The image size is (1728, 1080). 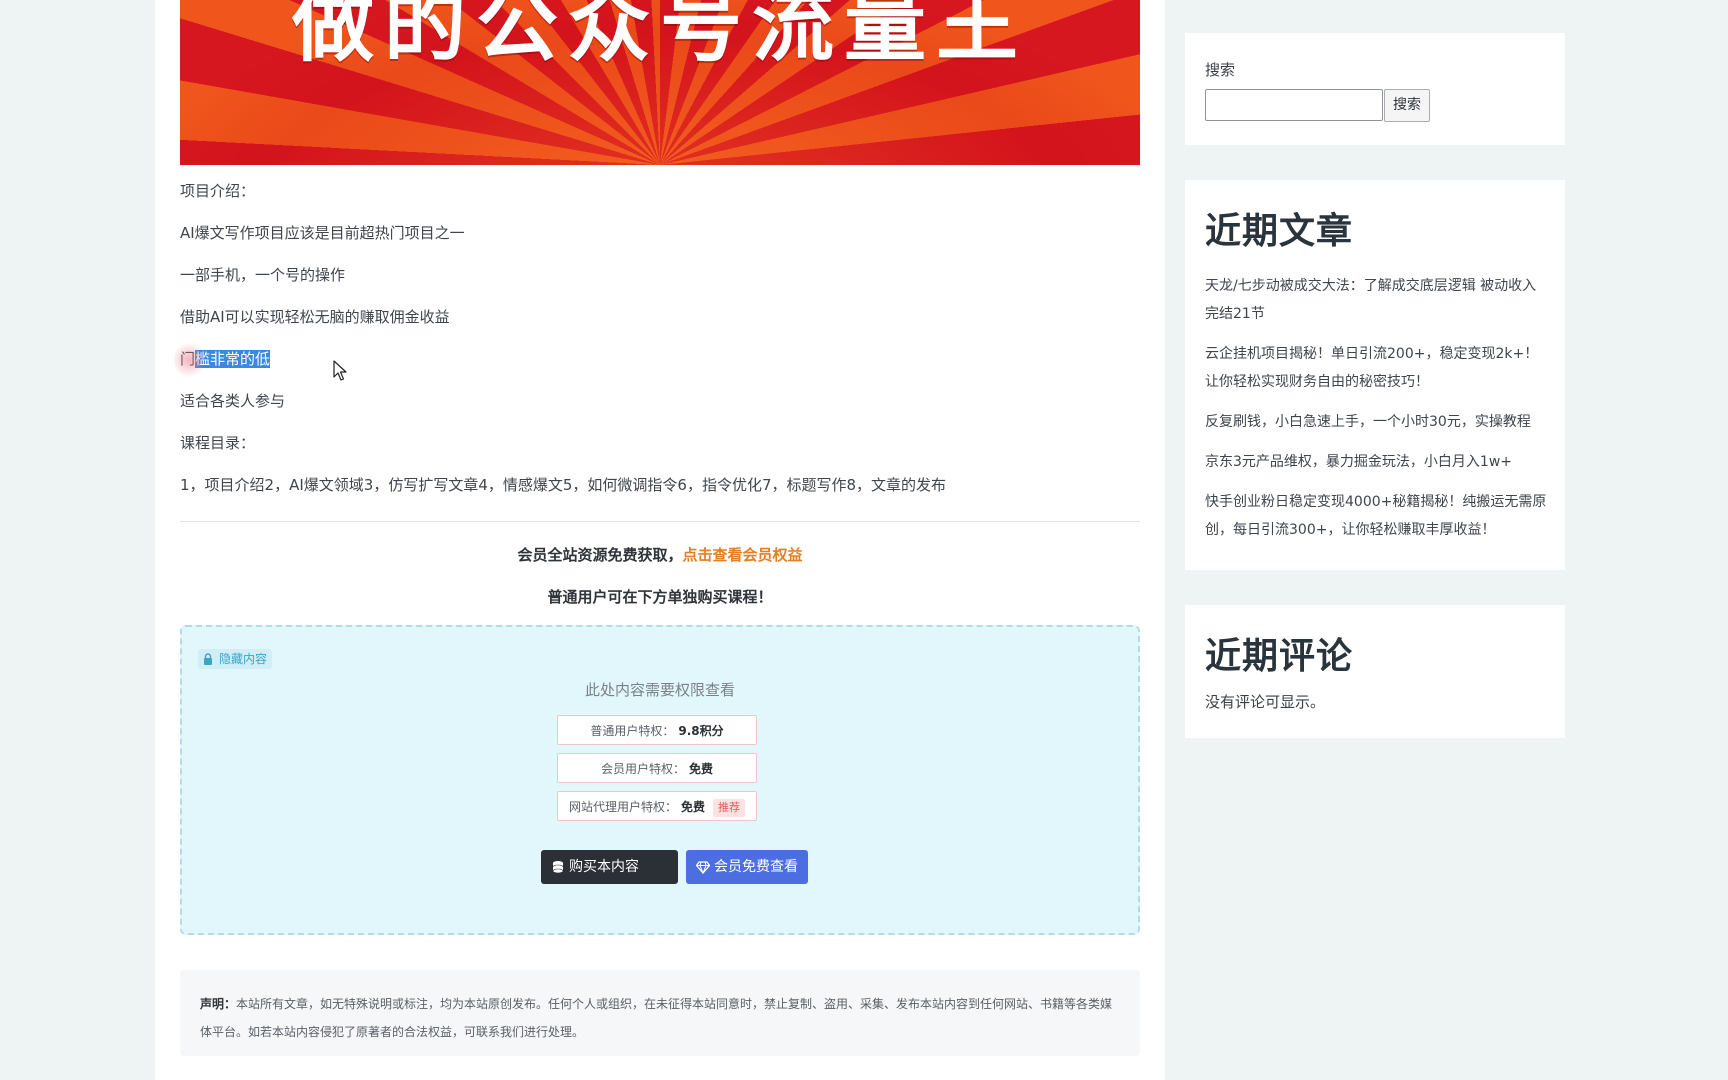 I want to click on article-paragraph: 一部手机，一个号的操作, so click(x=263, y=275).